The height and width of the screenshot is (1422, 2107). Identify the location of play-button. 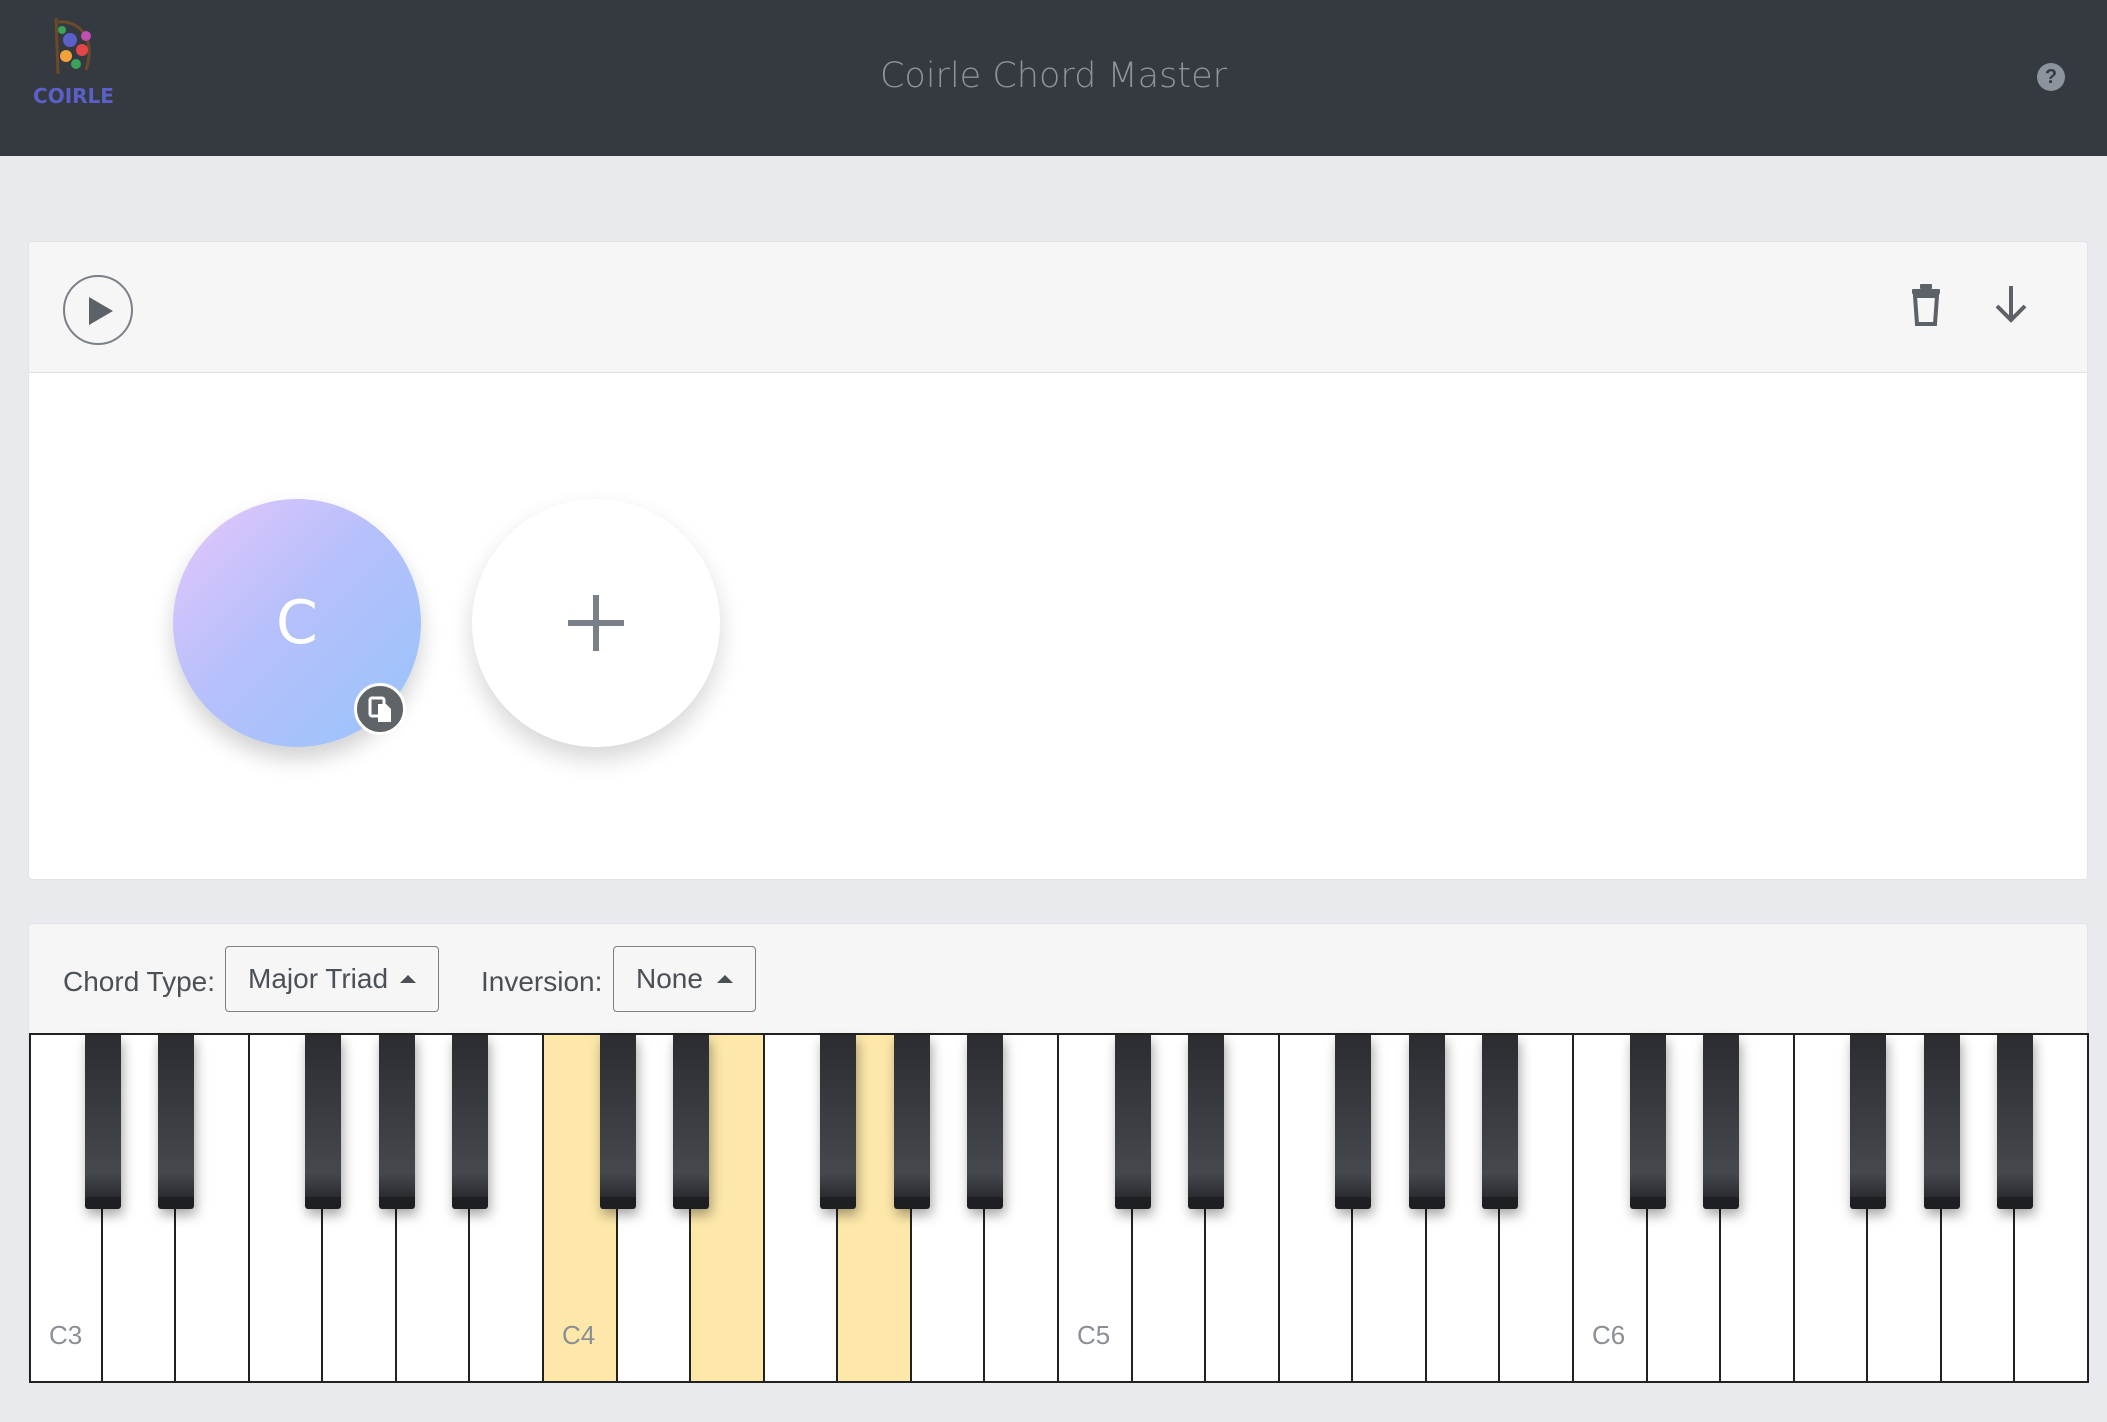
(98, 310).